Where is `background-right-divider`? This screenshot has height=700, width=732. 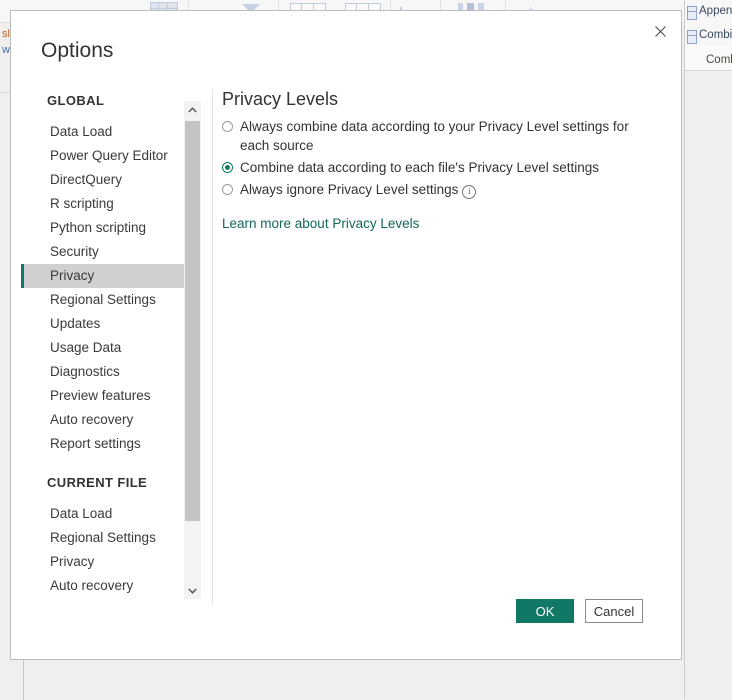 background-right-divider is located at coordinates (684, 349).